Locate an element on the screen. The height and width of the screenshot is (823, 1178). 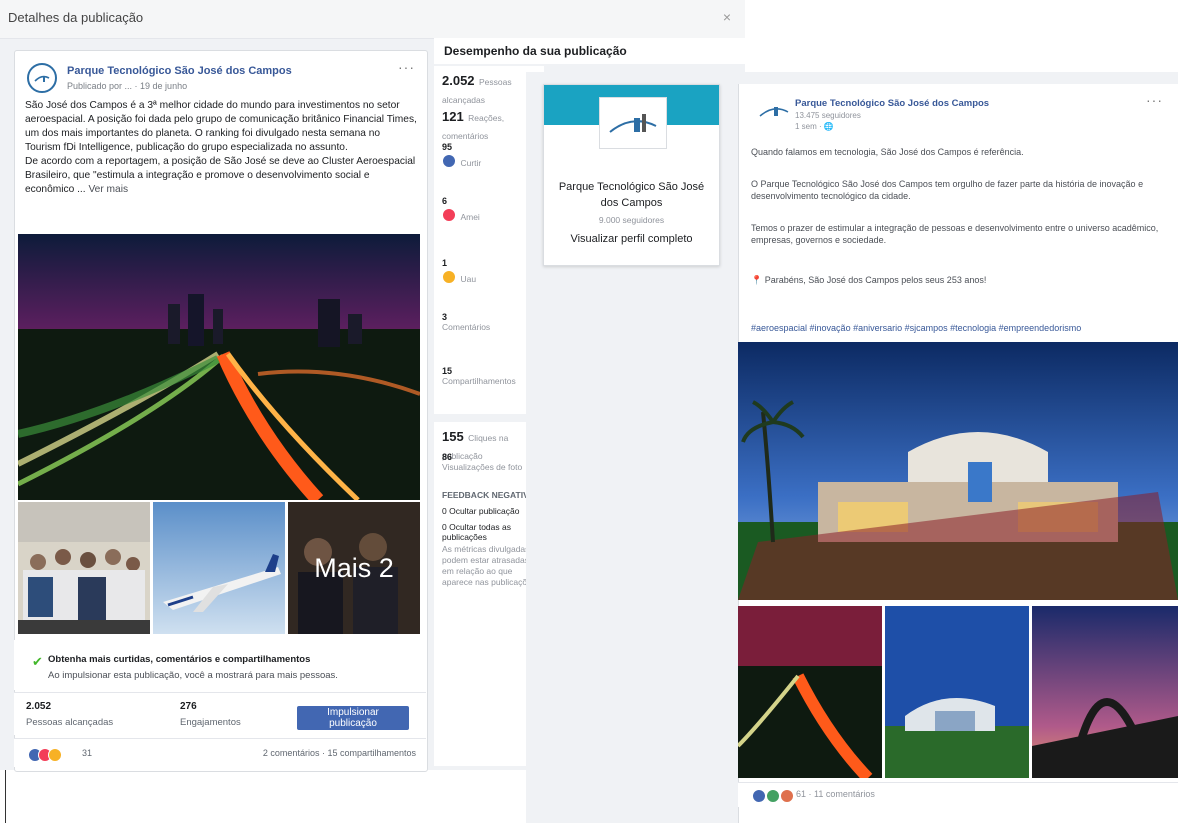
post-meta: Publicado por ... · 19 de junho is located at coordinates (127, 86).